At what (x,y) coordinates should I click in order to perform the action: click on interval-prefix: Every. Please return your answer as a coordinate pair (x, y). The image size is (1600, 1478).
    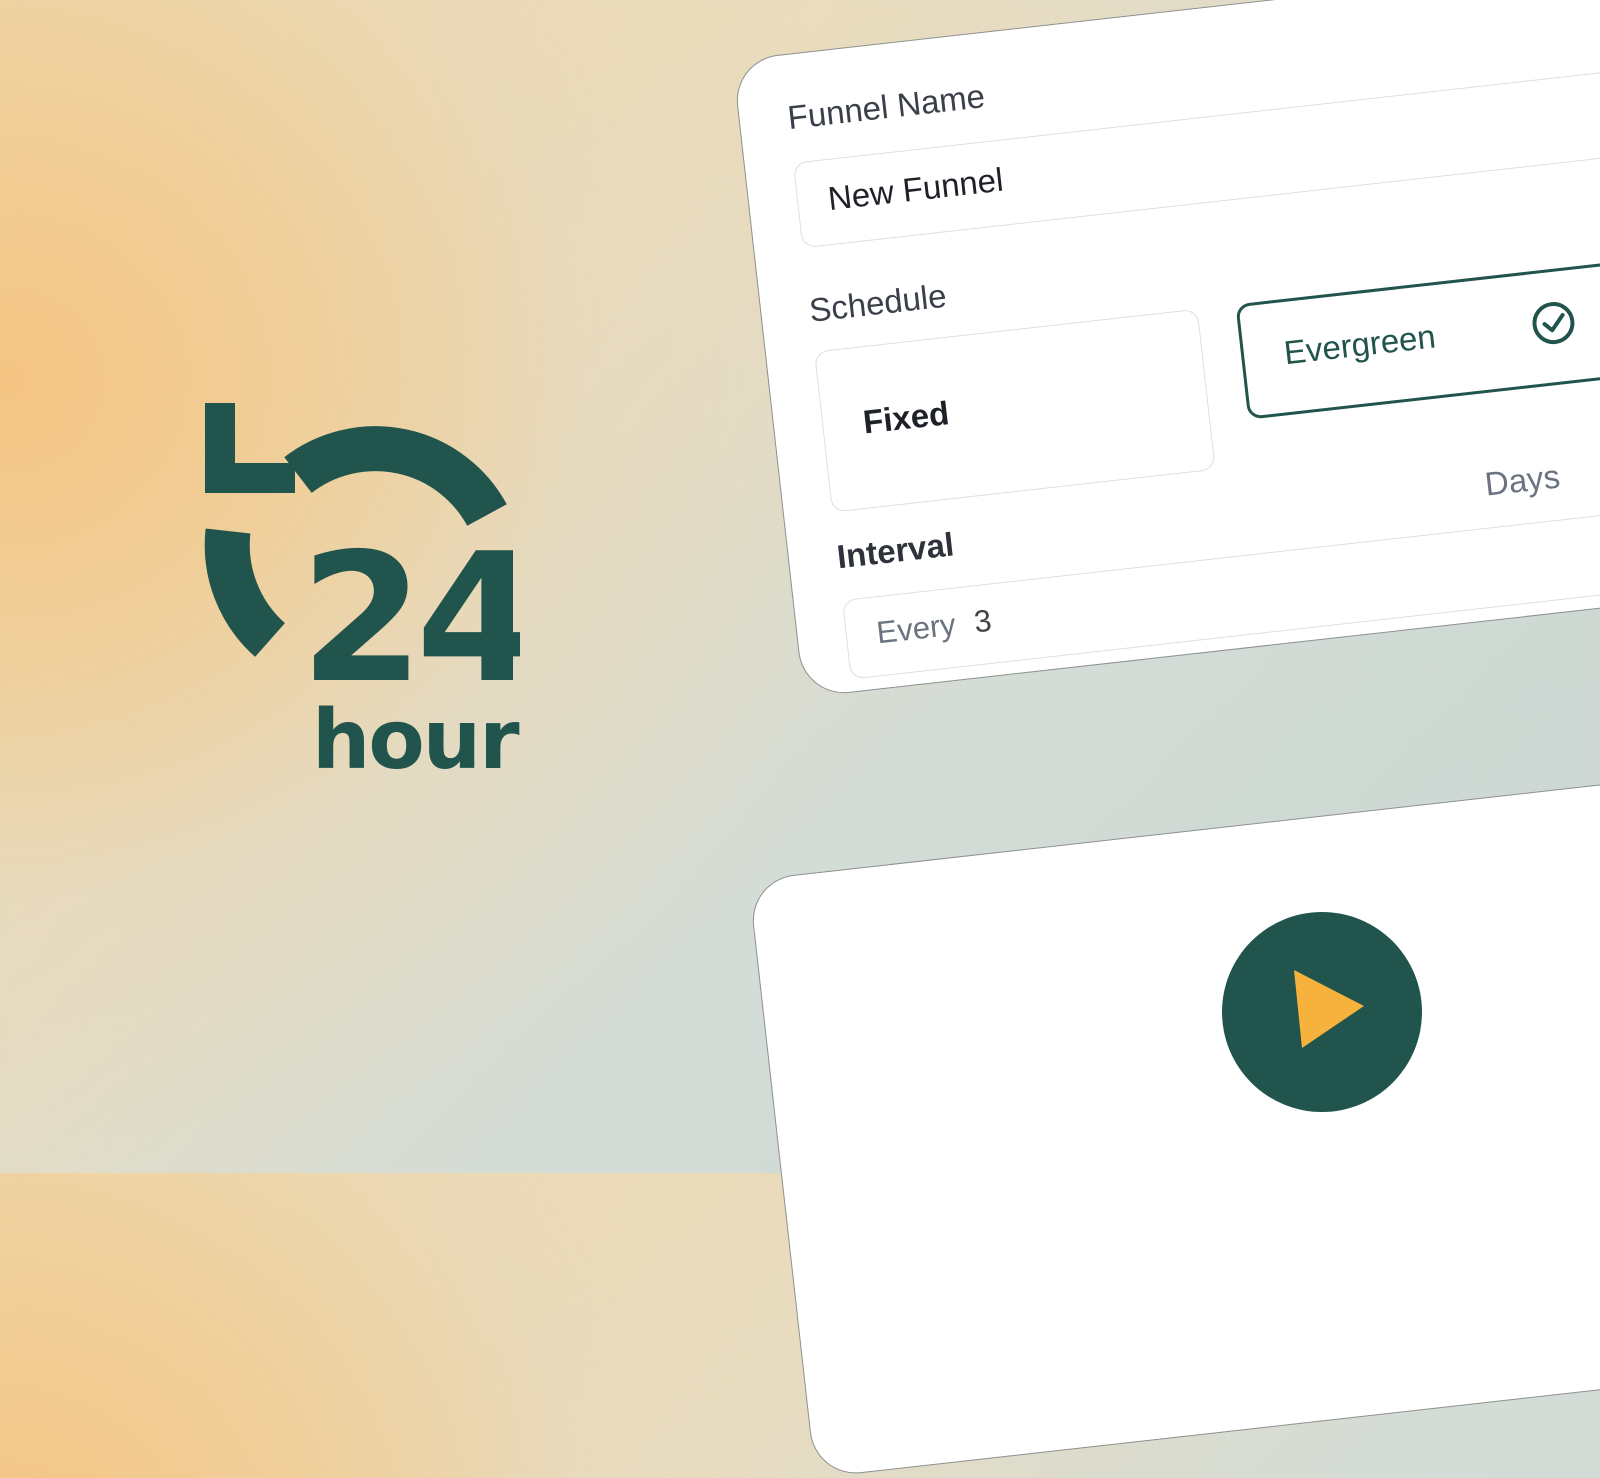
    Looking at the image, I should click on (916, 628).